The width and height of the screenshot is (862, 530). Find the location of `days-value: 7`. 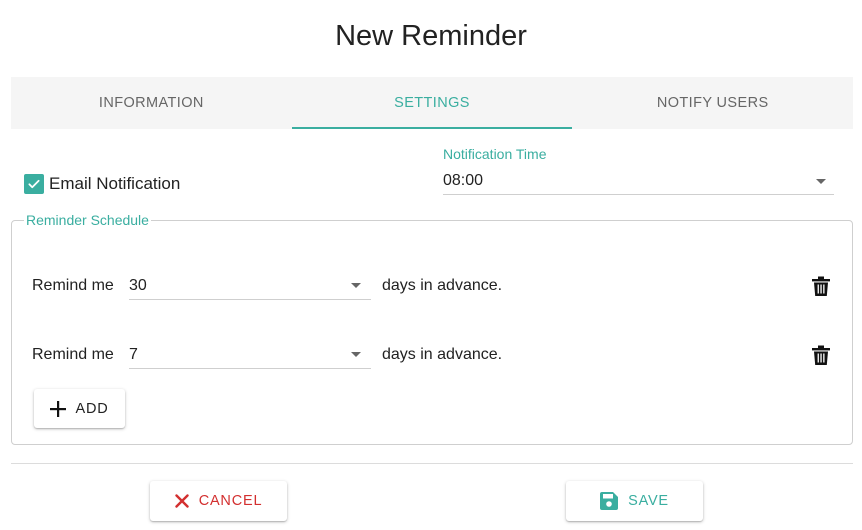

days-value: 7 is located at coordinates (133, 354).